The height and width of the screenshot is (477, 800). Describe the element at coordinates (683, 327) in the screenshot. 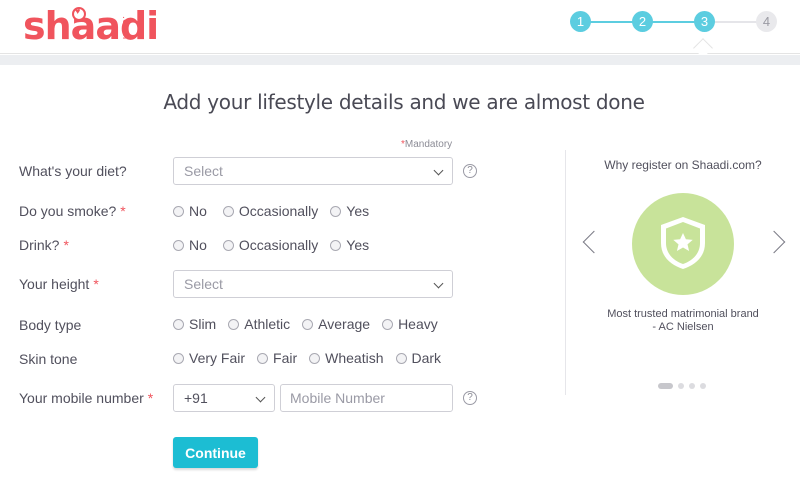

I see `slide-caption-line2: - AC Nielsen` at that location.